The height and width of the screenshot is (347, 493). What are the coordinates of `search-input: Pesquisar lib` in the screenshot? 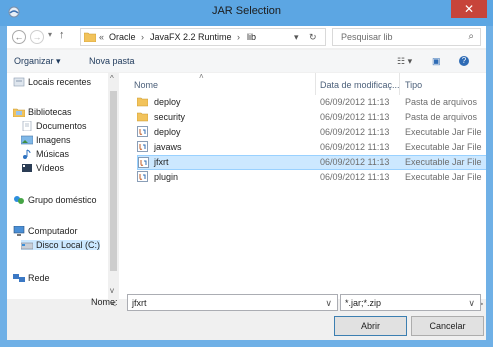 It's located at (367, 37).